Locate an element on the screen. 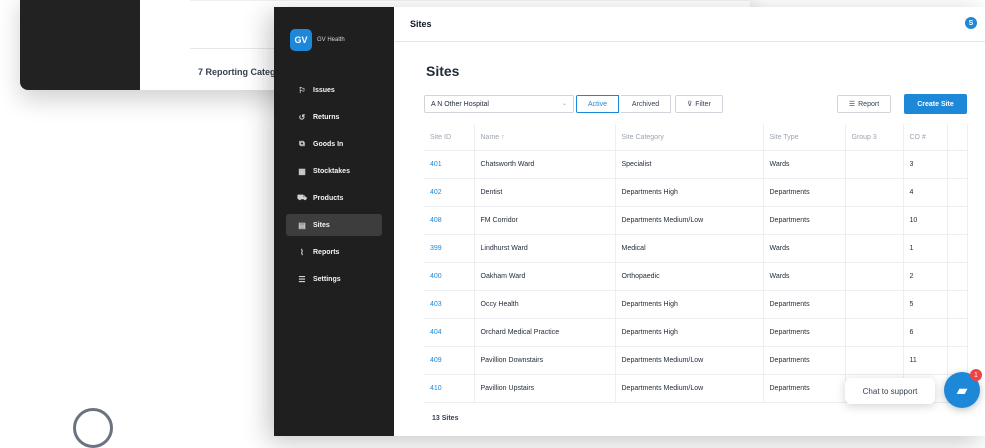 This screenshot has width=985, height=448. table-cell: Orthopaedic is located at coordinates (689, 276).